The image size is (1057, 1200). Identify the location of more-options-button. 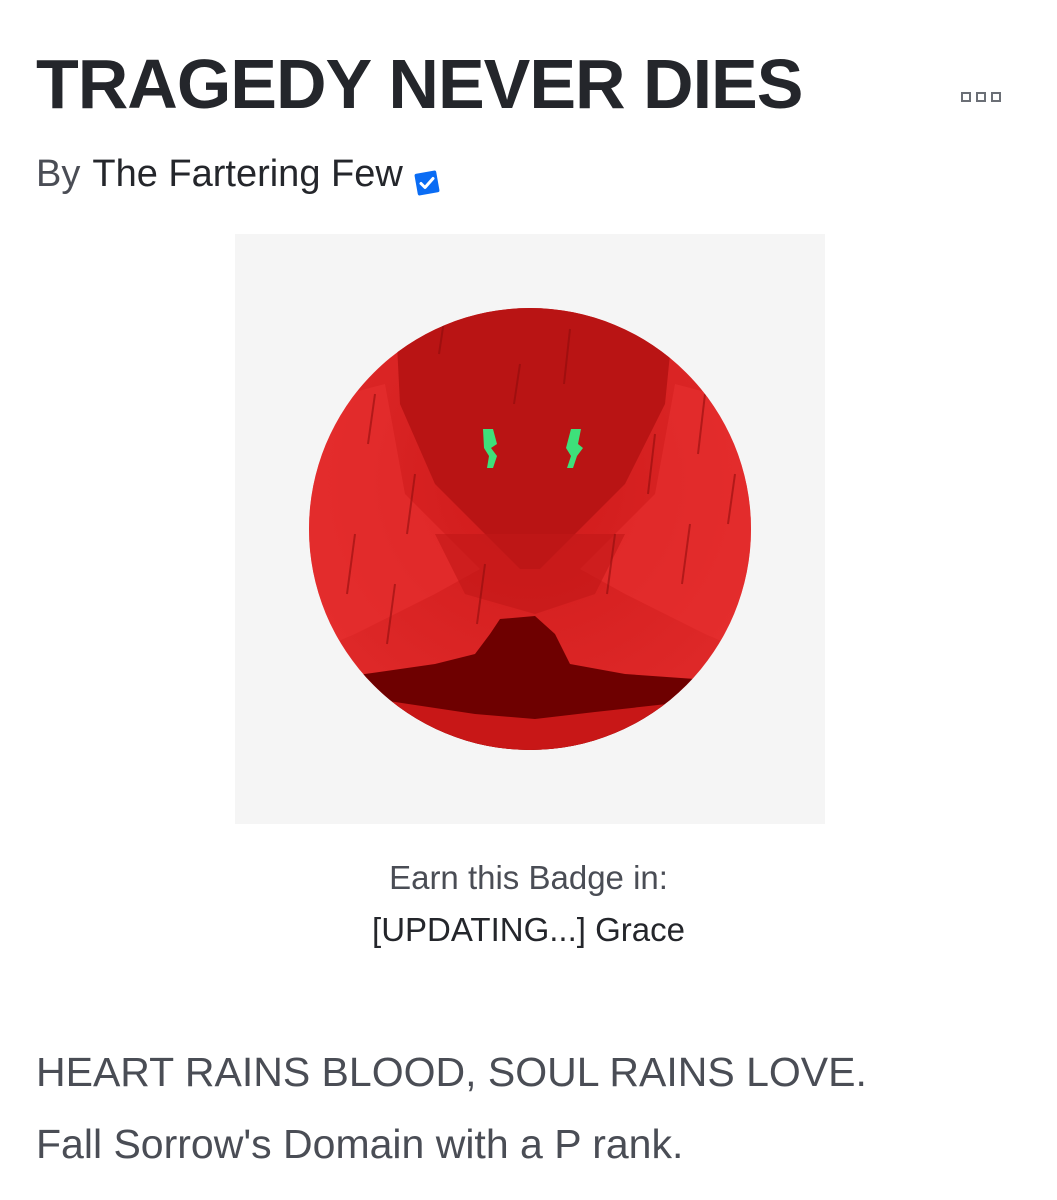
(981, 97).